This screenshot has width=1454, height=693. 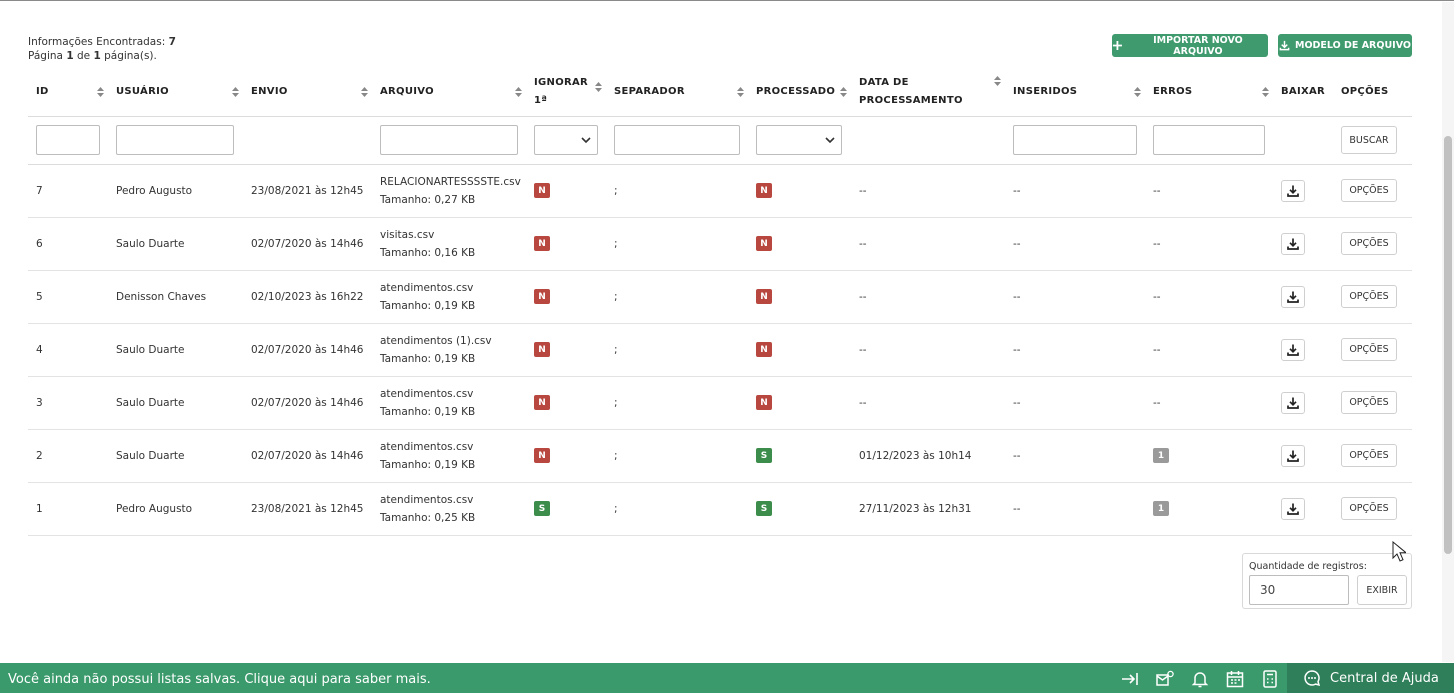 I want to click on file-template-button: MODELO DE ARQUIVO, so click(x=1345, y=45).